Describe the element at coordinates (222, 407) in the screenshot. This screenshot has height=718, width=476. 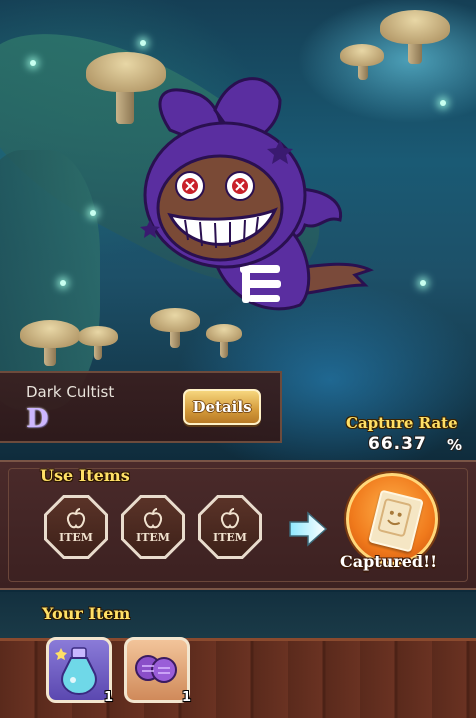
I see `details-button: Details` at that location.